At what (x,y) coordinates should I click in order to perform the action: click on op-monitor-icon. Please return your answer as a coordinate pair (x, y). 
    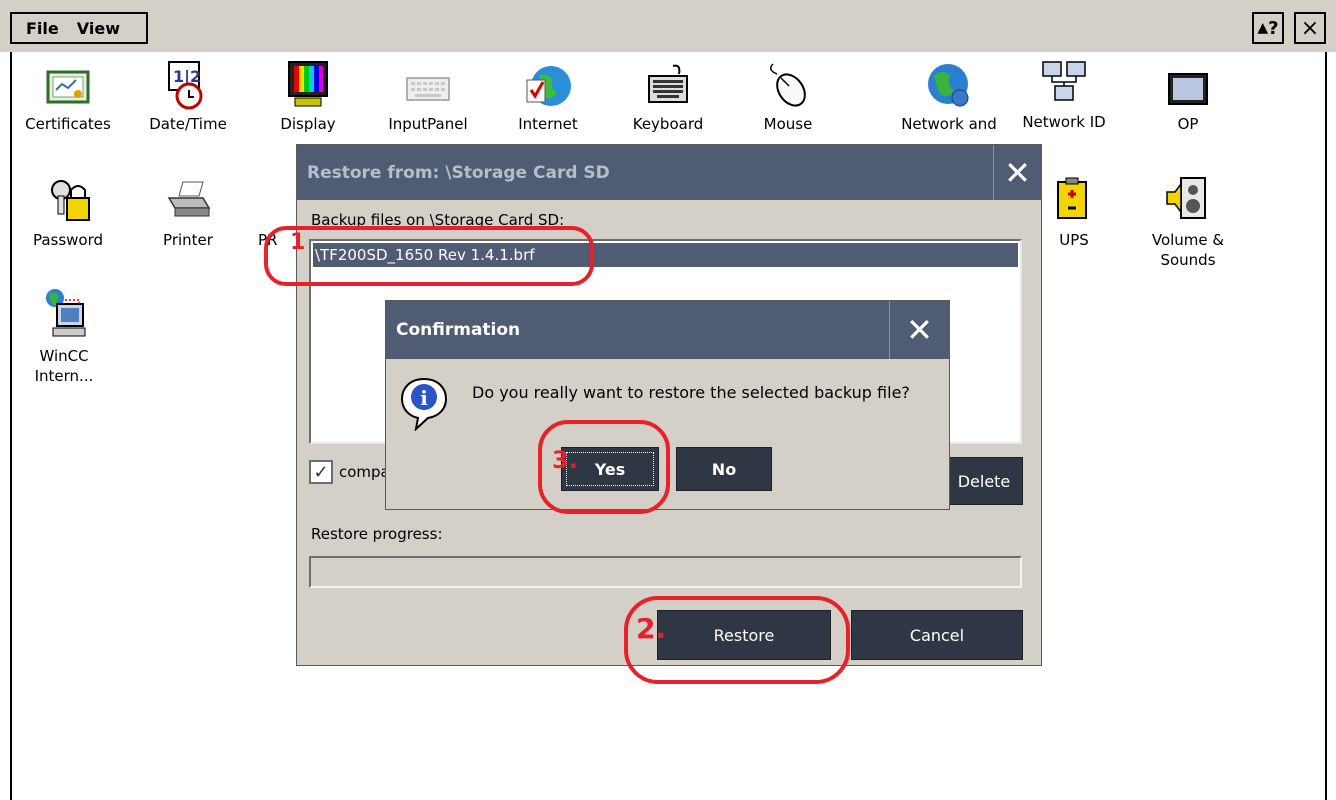
    Looking at the image, I should click on (1188, 89).